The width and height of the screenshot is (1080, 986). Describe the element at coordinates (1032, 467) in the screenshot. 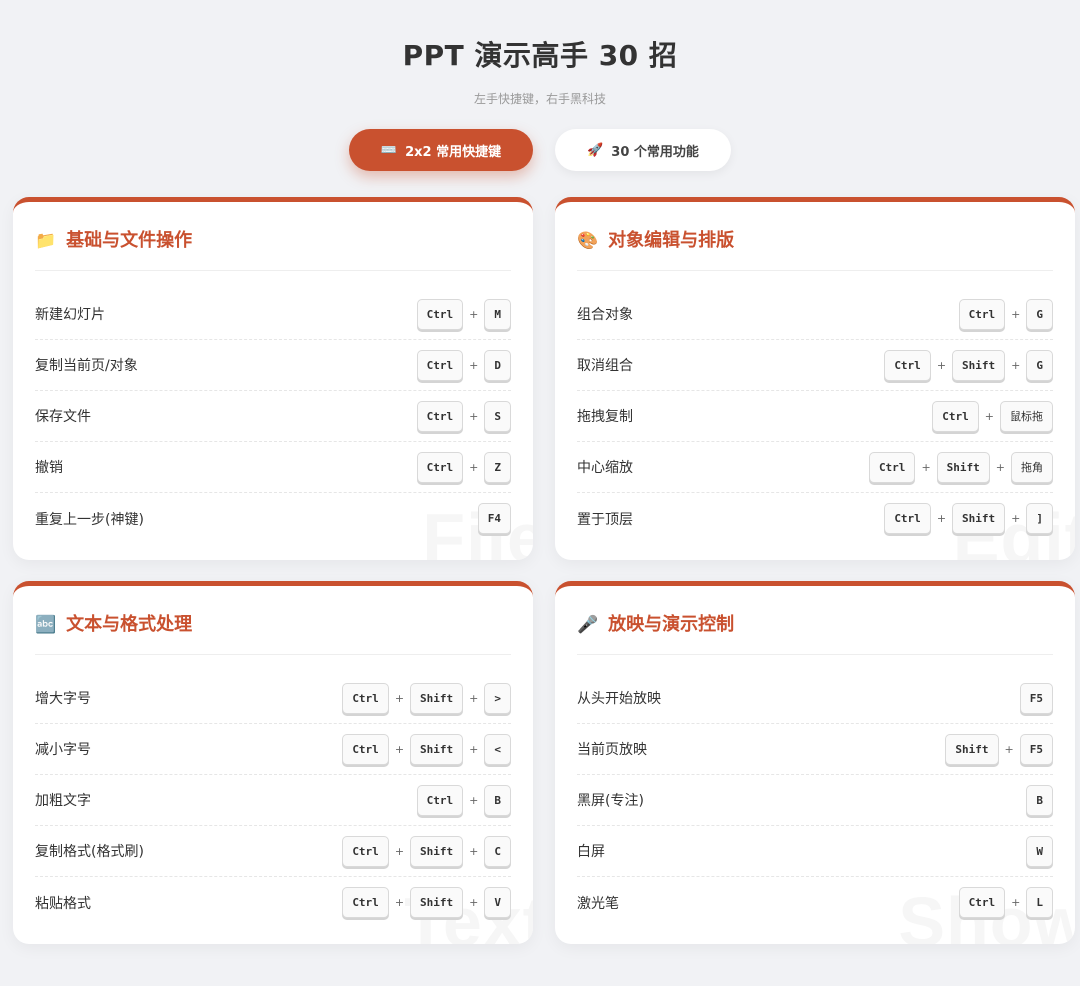

I see `keycap: 拖角` at that location.